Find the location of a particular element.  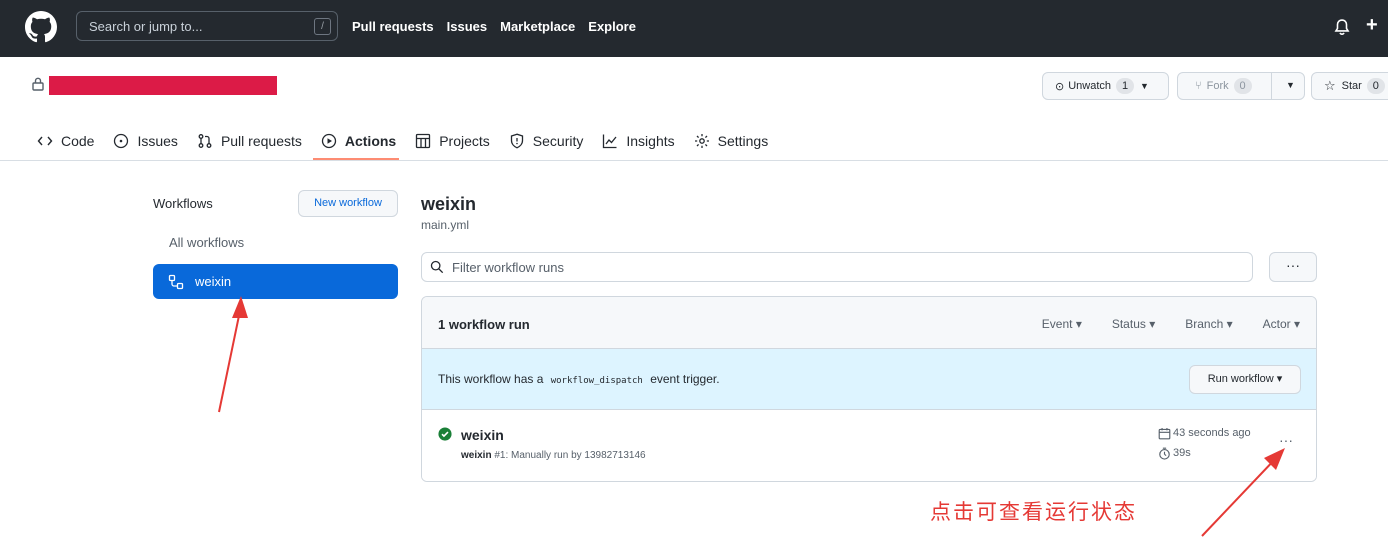

tab-security: Security is located at coordinates (546, 141).